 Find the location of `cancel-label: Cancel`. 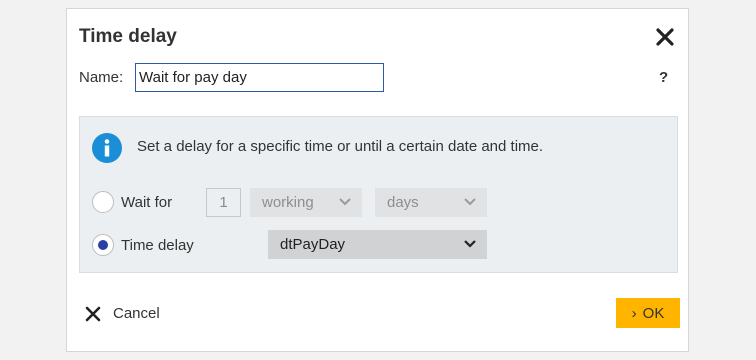

cancel-label: Cancel is located at coordinates (136, 313).